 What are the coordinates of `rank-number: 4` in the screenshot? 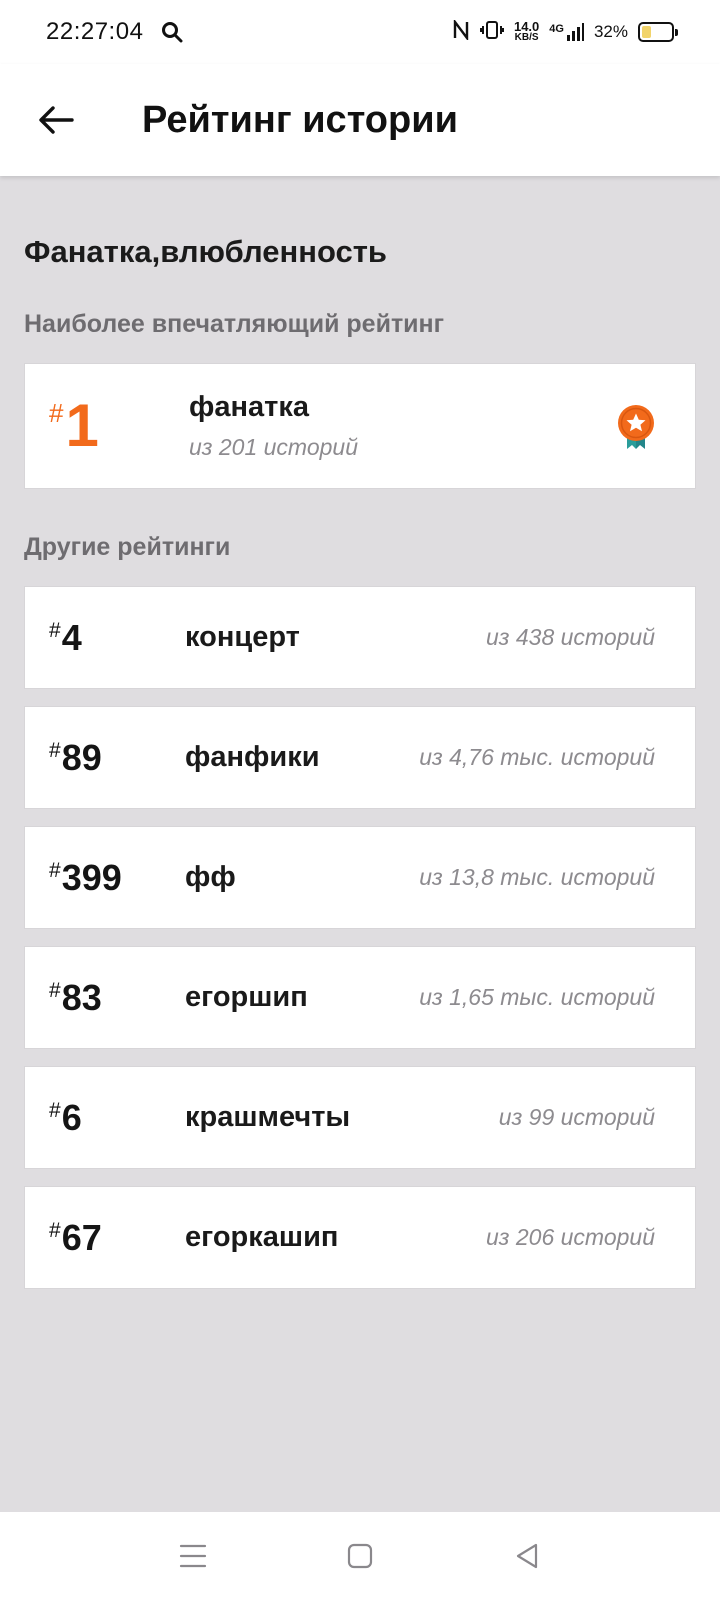 It's located at (71, 637).